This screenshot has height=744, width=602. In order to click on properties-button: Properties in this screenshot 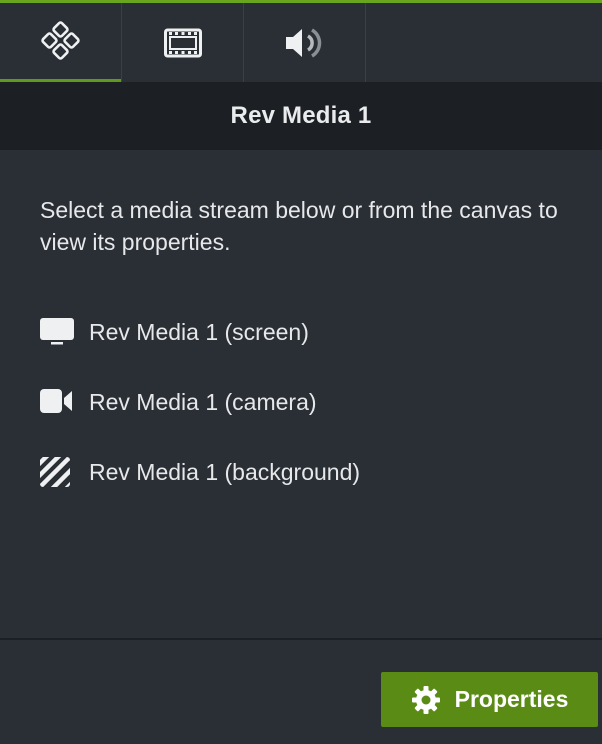, I will do `click(489, 699)`.